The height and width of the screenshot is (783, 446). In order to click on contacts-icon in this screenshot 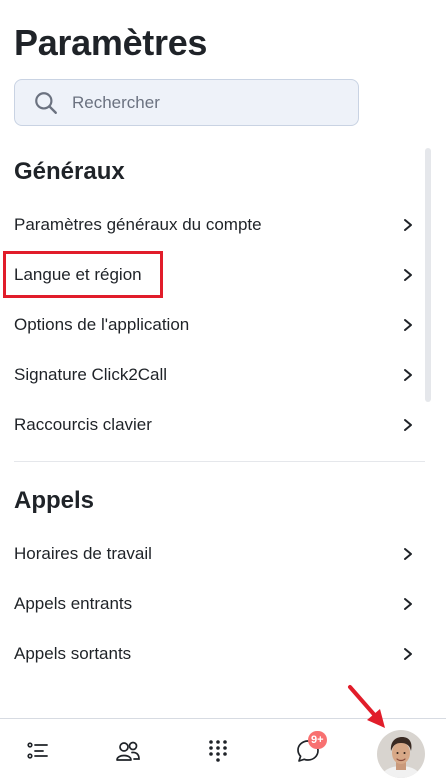, I will do `click(128, 751)`.